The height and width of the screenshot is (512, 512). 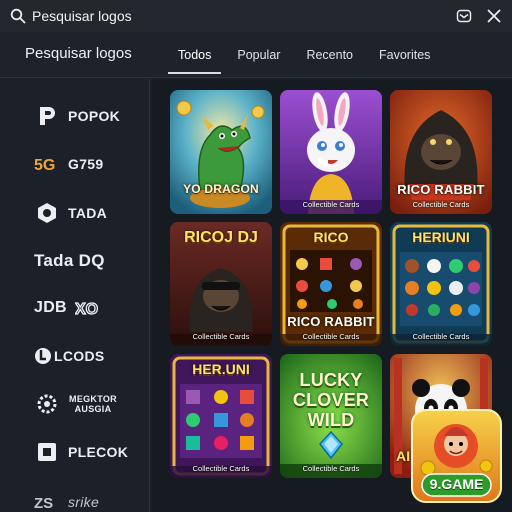 I want to click on zs-logo-icon: ZS, so click(x=43, y=503).